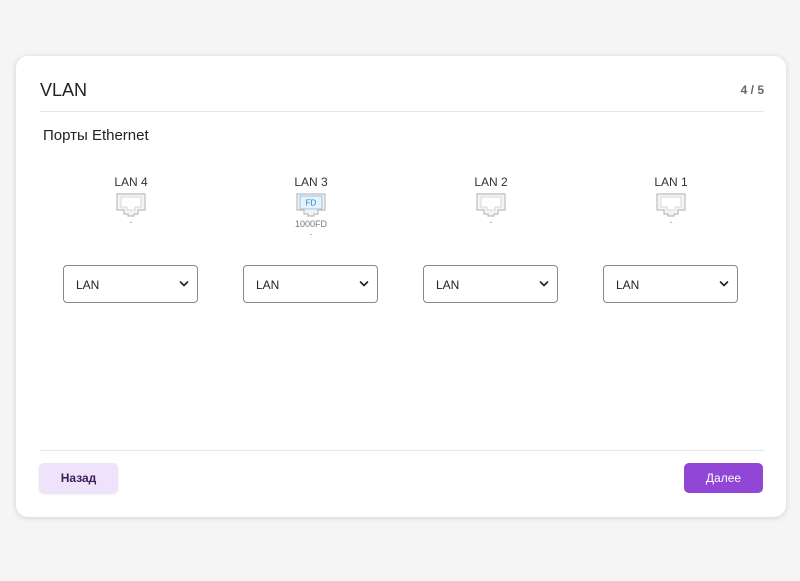 The image size is (800, 581). Describe the element at coordinates (402, 84) in the screenshot. I see `card-header: VLAN 4 / 5` at that location.